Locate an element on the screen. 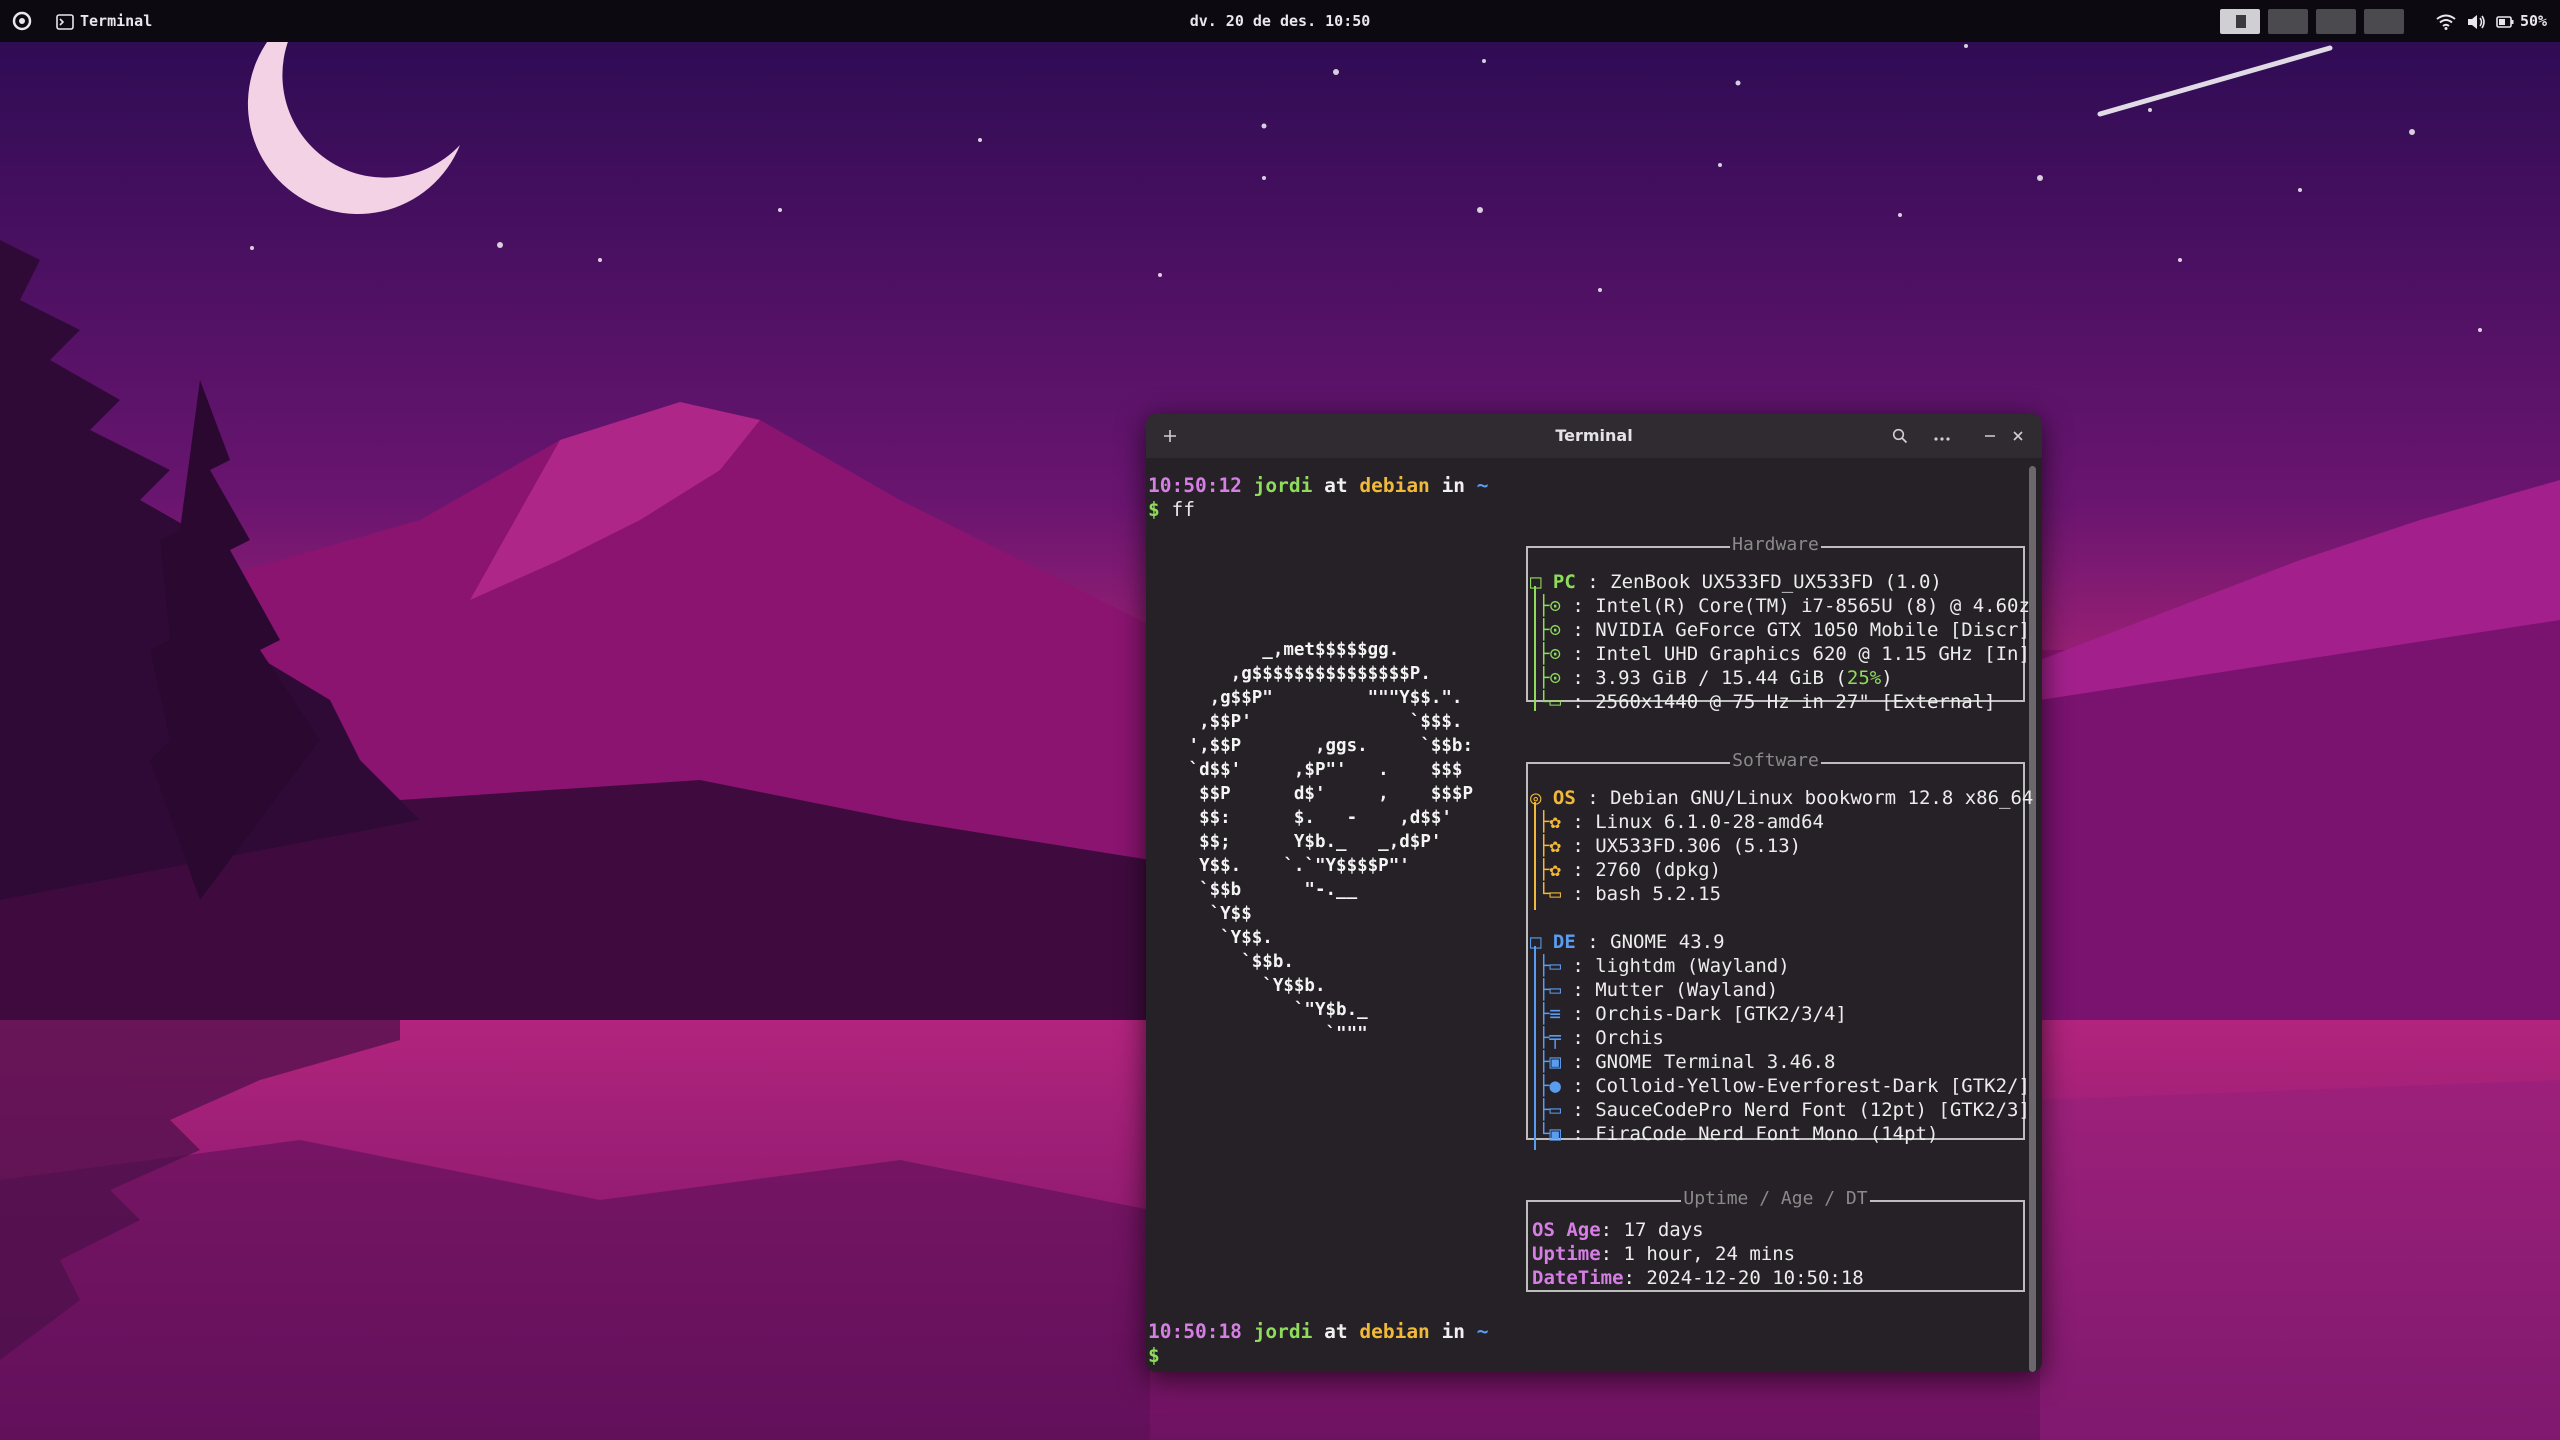 This screenshot has width=2560, height=1440. battery-percentage: 50% is located at coordinates (2534, 21).